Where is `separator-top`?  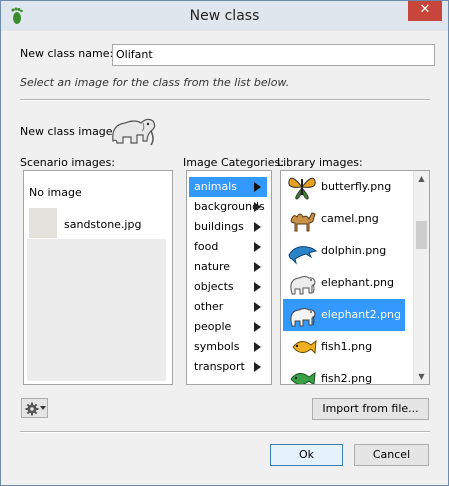
separator-top is located at coordinates (225, 100).